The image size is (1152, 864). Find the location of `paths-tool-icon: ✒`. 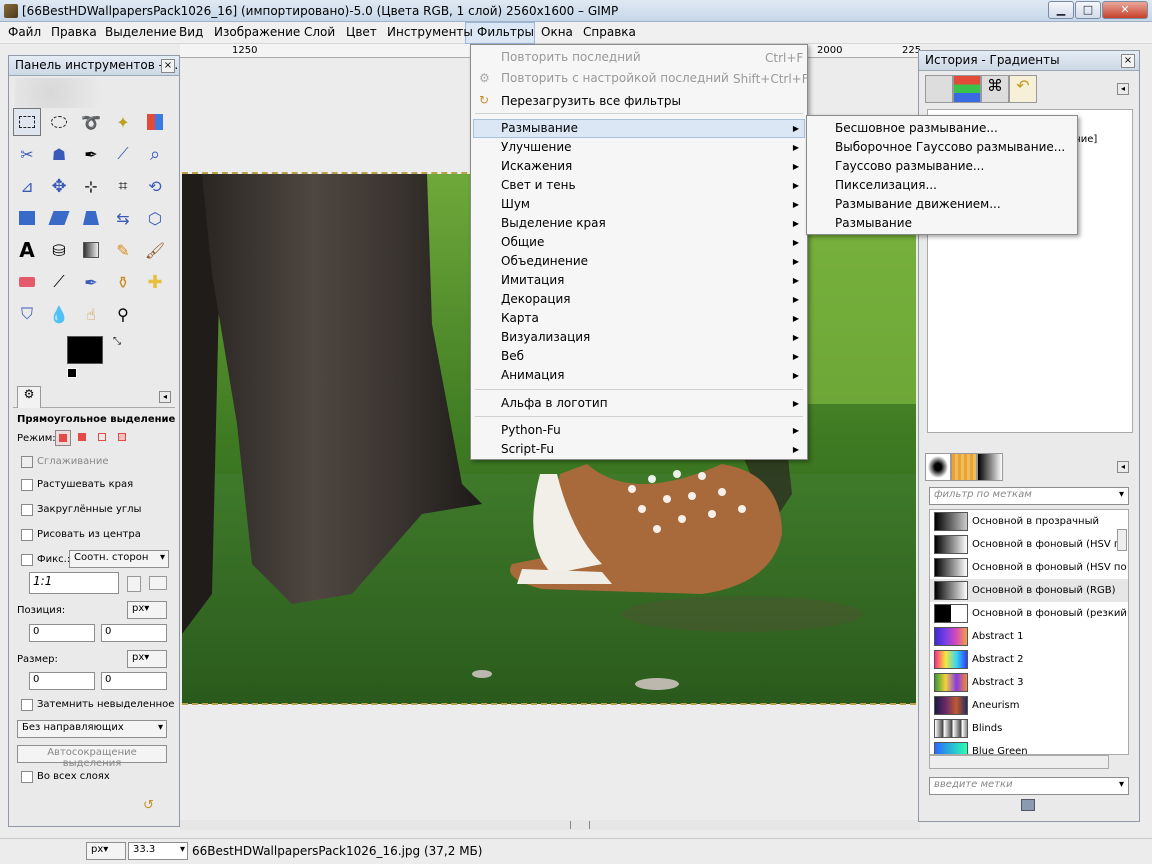

paths-tool-icon: ✒ is located at coordinates (91, 154).